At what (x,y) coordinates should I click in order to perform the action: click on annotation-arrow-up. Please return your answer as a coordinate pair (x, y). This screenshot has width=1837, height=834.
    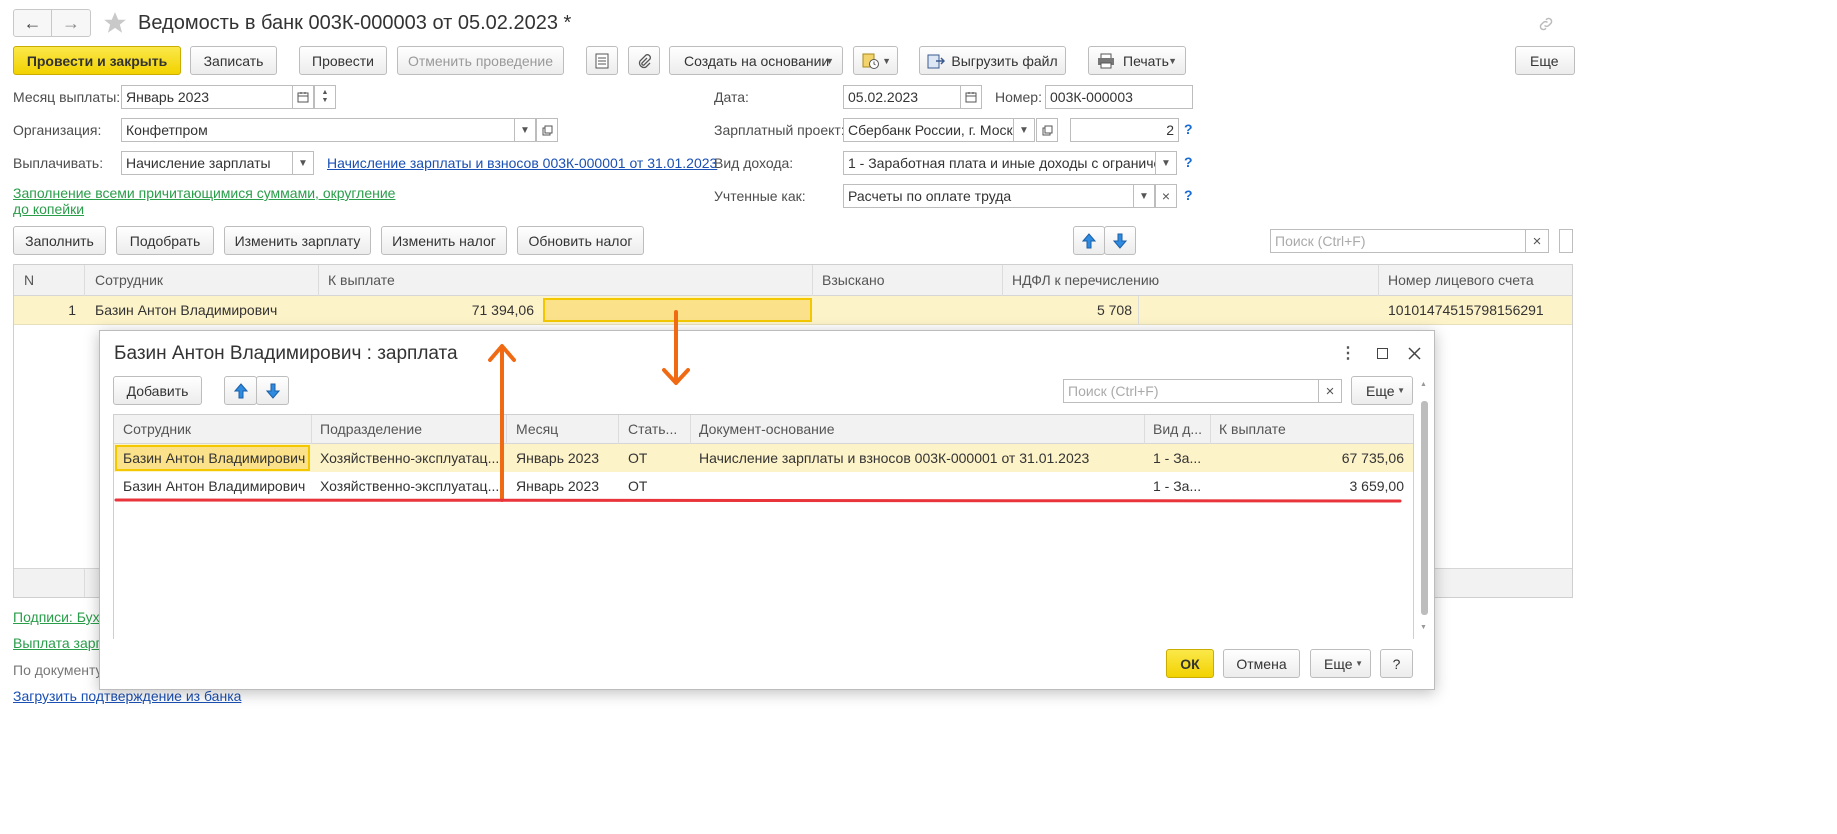
    Looking at the image, I should click on (502, 423).